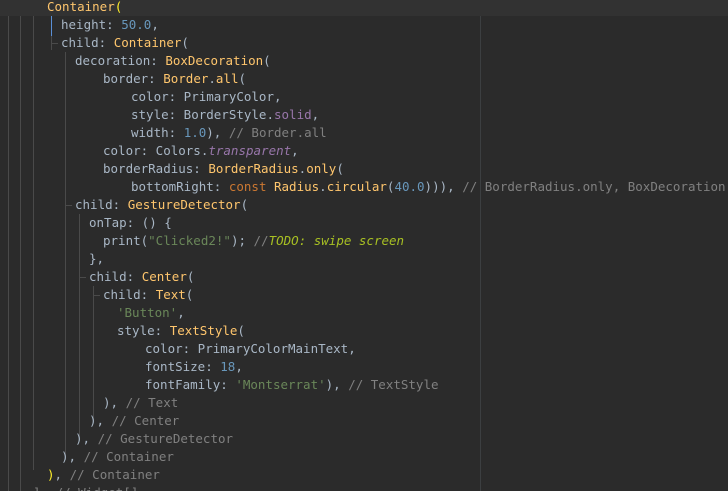 The width and height of the screenshot is (728, 491). I want to click on code-token: color: PrimaryColorMainText,, so click(250, 348).